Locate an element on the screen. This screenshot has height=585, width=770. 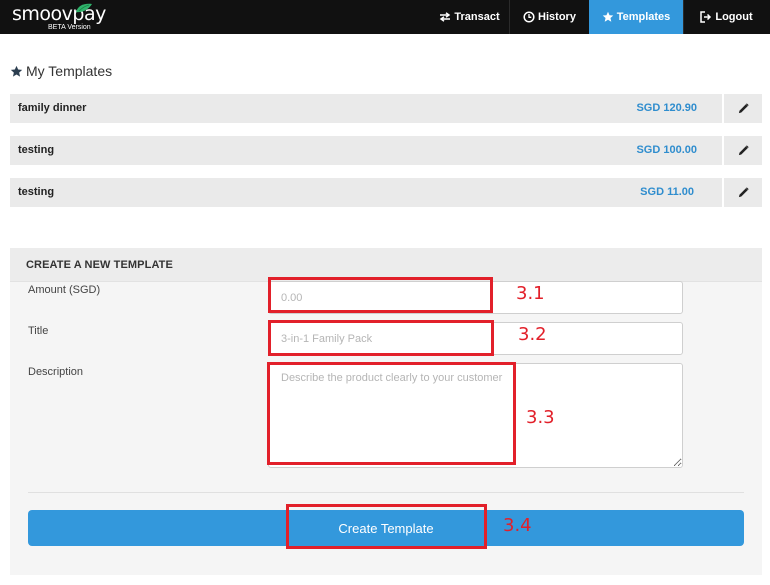
annotation-label: 3.2 is located at coordinates (532, 334).